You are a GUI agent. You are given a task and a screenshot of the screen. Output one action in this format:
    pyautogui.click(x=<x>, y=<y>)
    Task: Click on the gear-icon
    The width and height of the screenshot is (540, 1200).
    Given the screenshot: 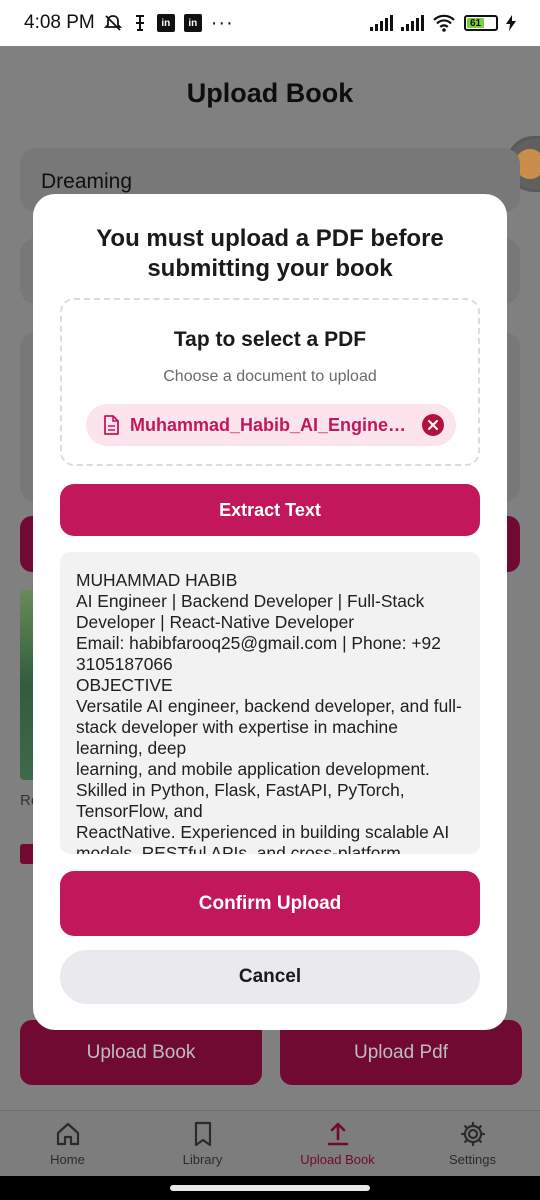 What is the action you would take?
    pyautogui.click(x=472, y=1134)
    